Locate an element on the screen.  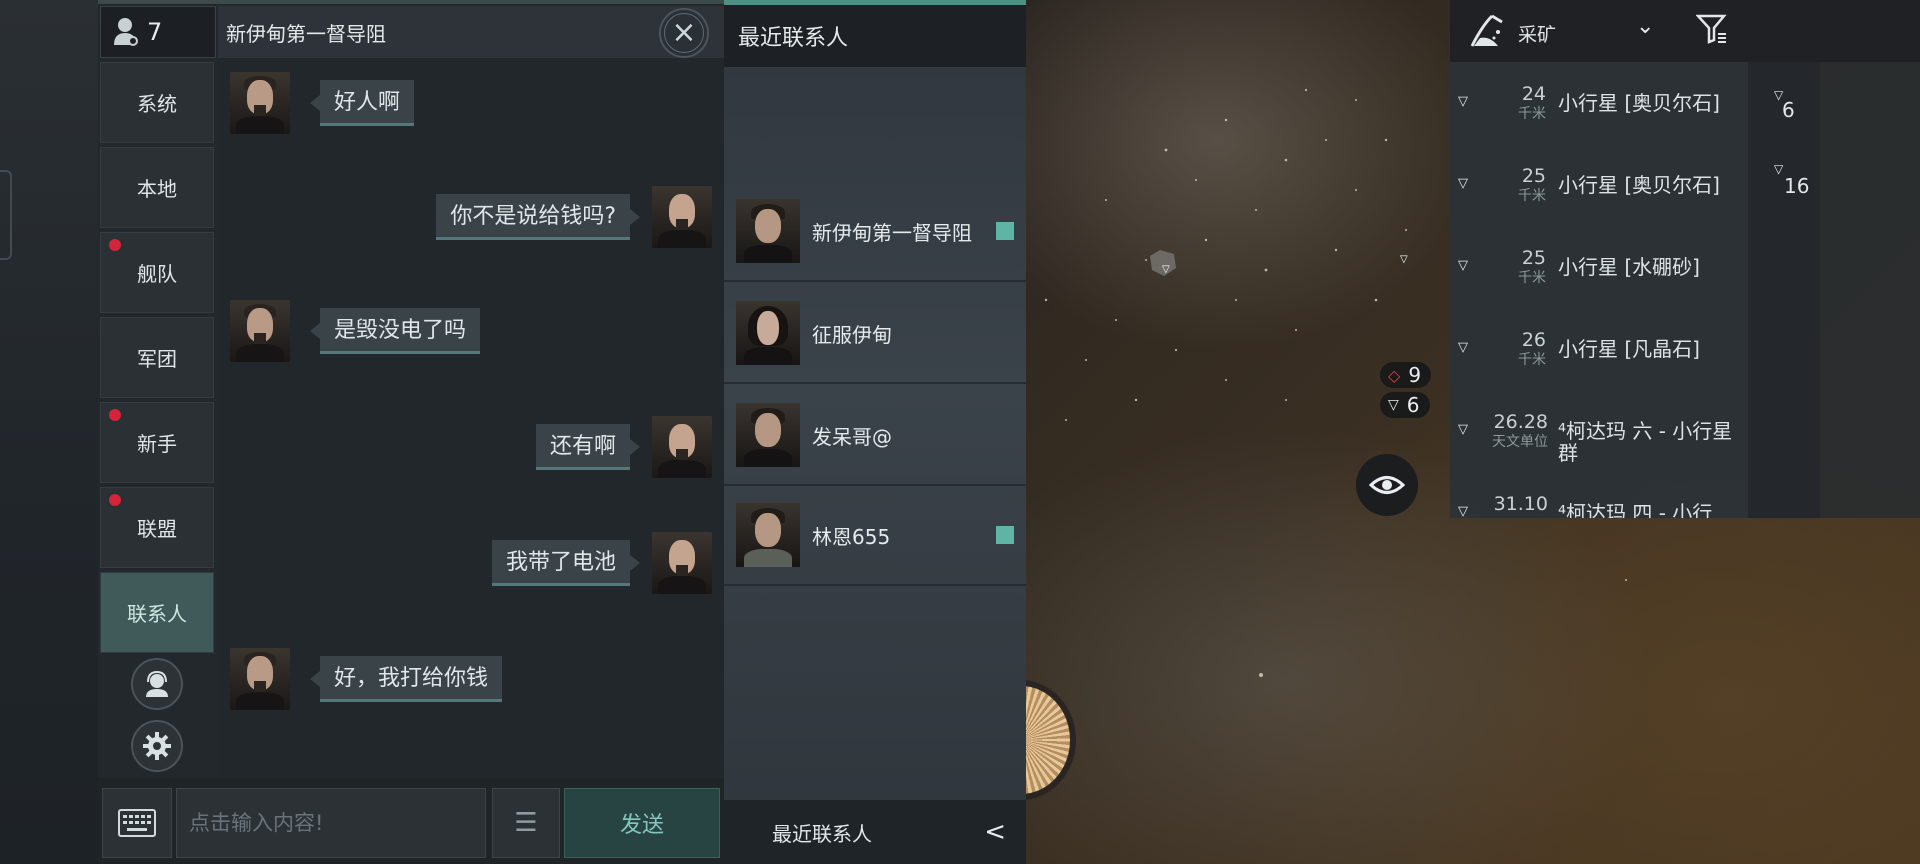
chat-message: 还有啊 is located at coordinates (623, 447).